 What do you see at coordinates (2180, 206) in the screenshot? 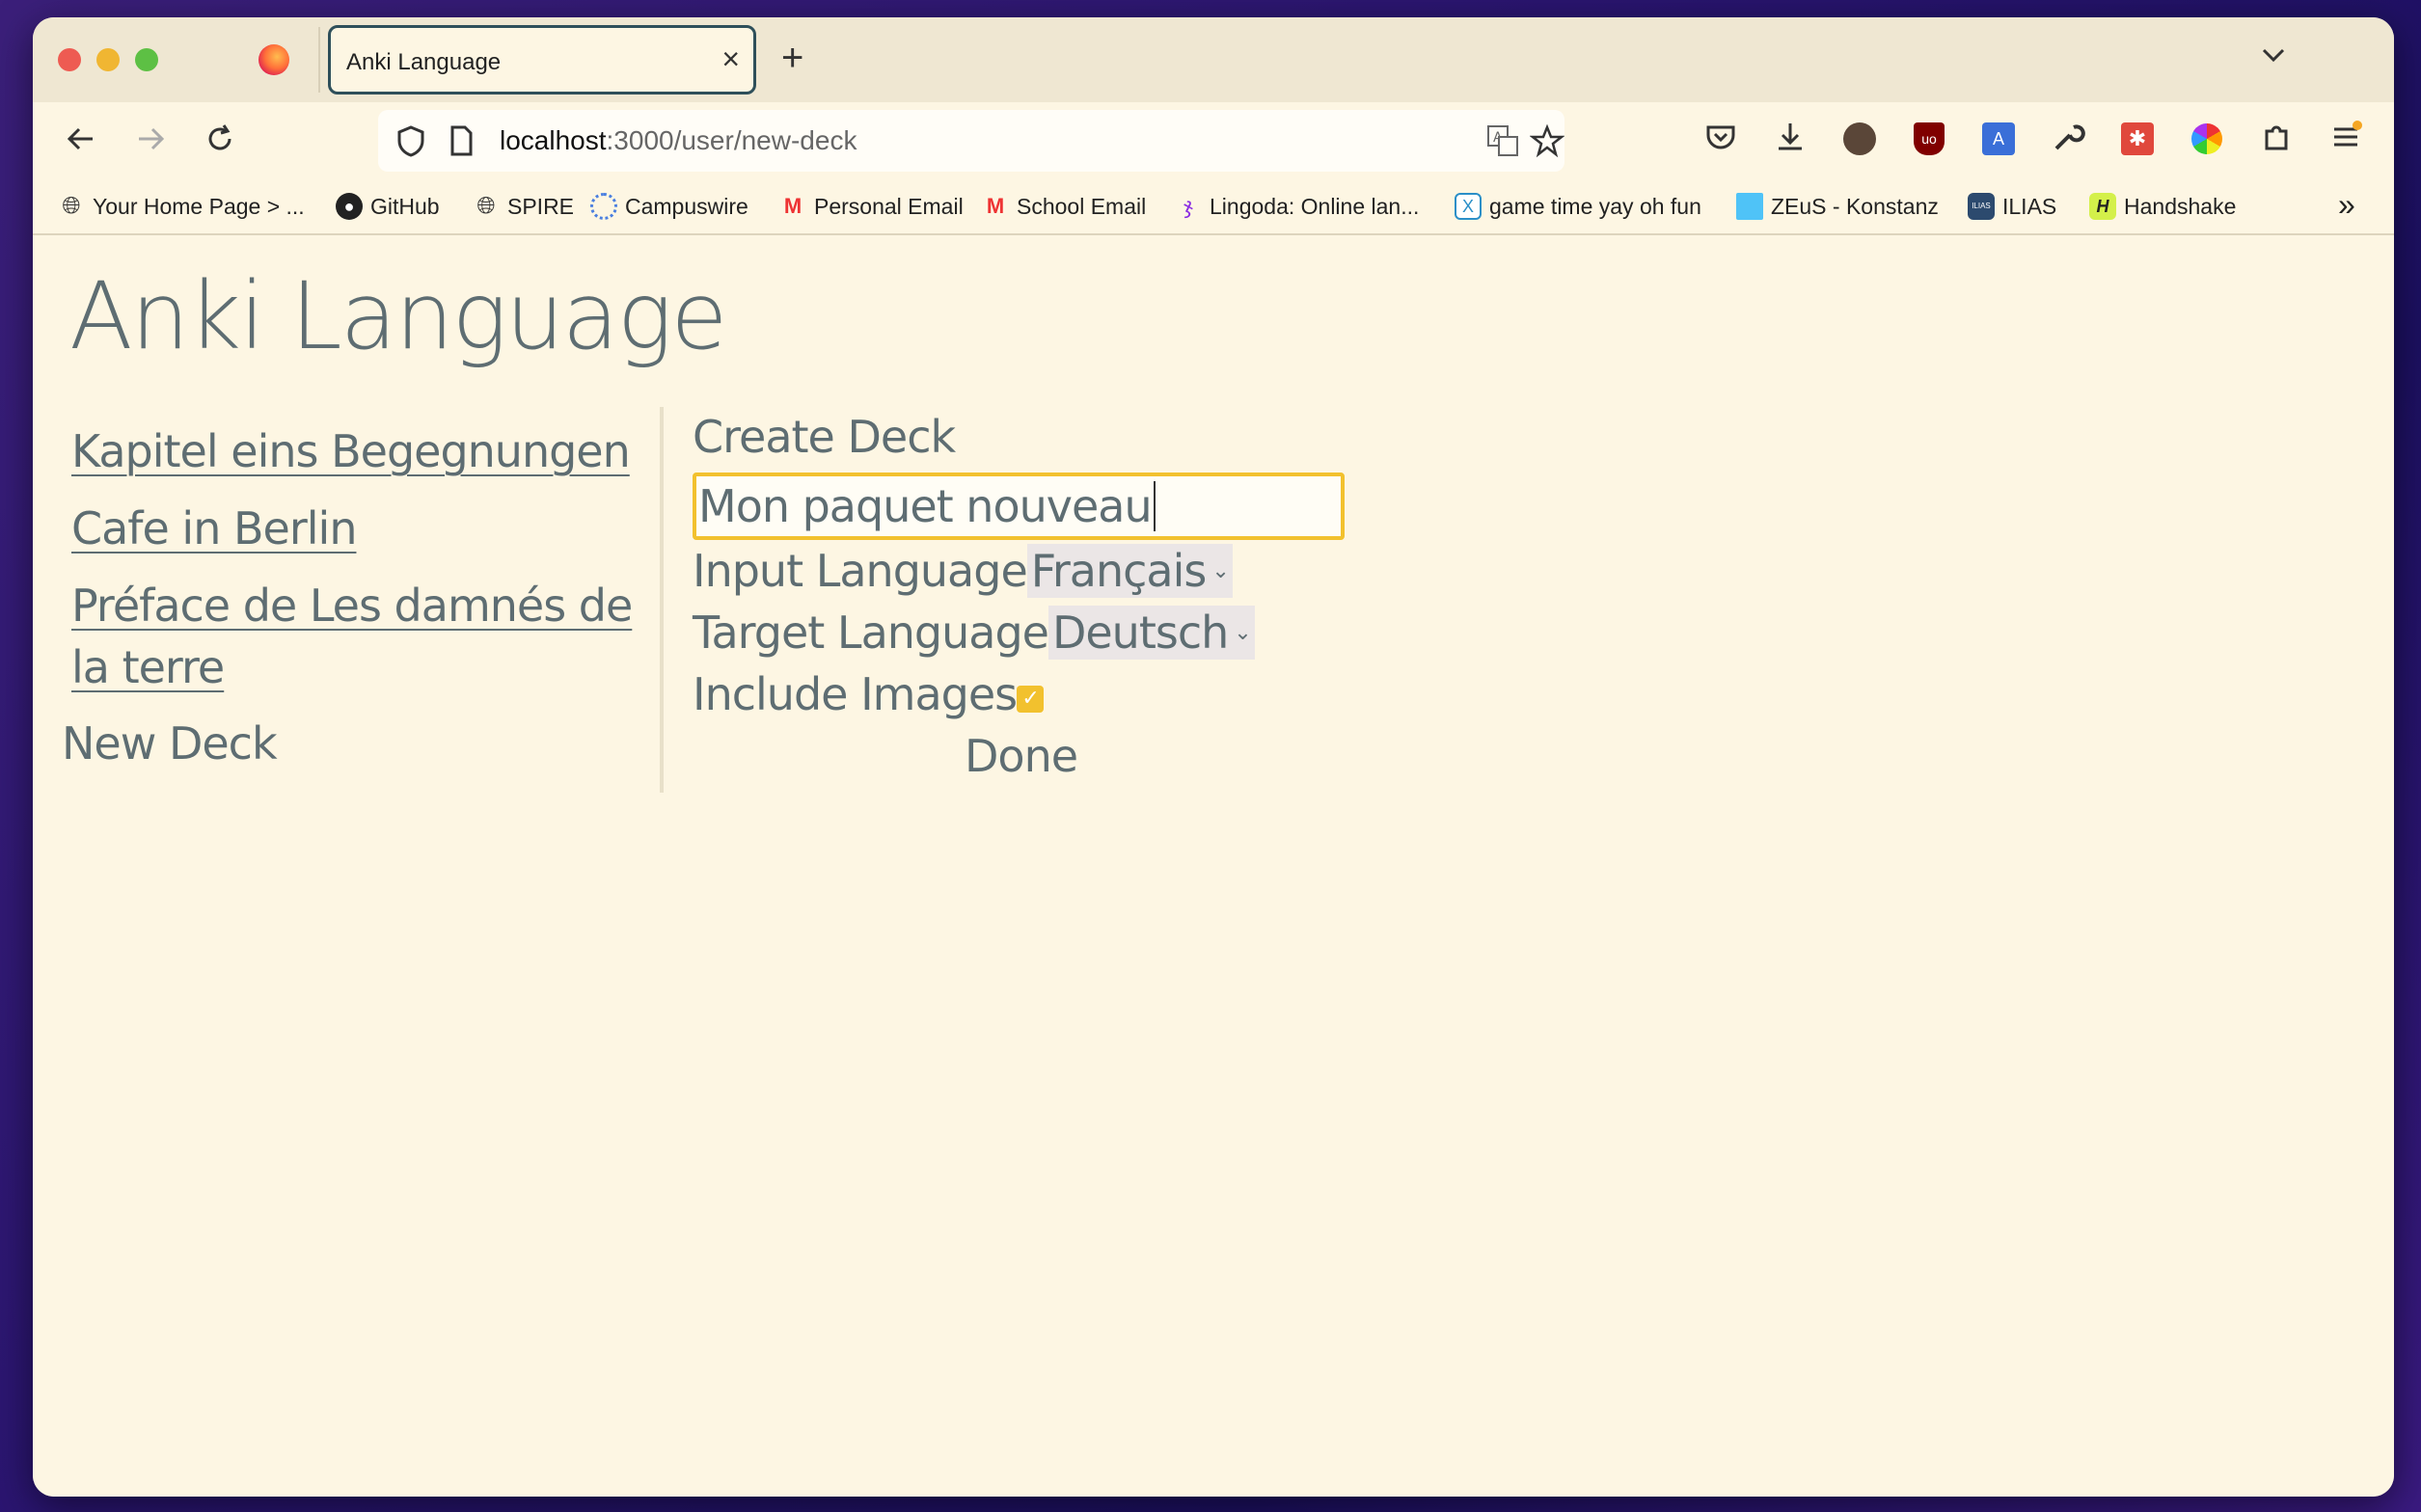
I see `bookmark-label: Handshake` at bounding box center [2180, 206].